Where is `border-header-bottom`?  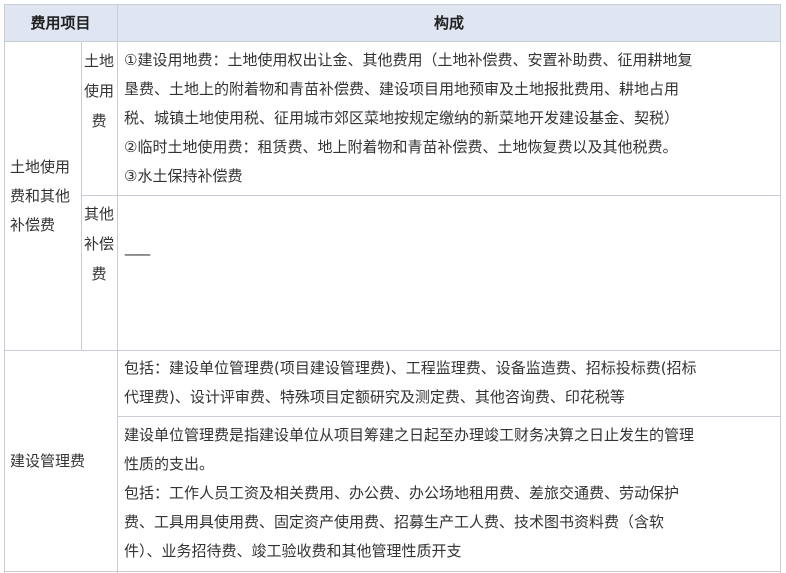
border-header-bottom is located at coordinates (392, 41).